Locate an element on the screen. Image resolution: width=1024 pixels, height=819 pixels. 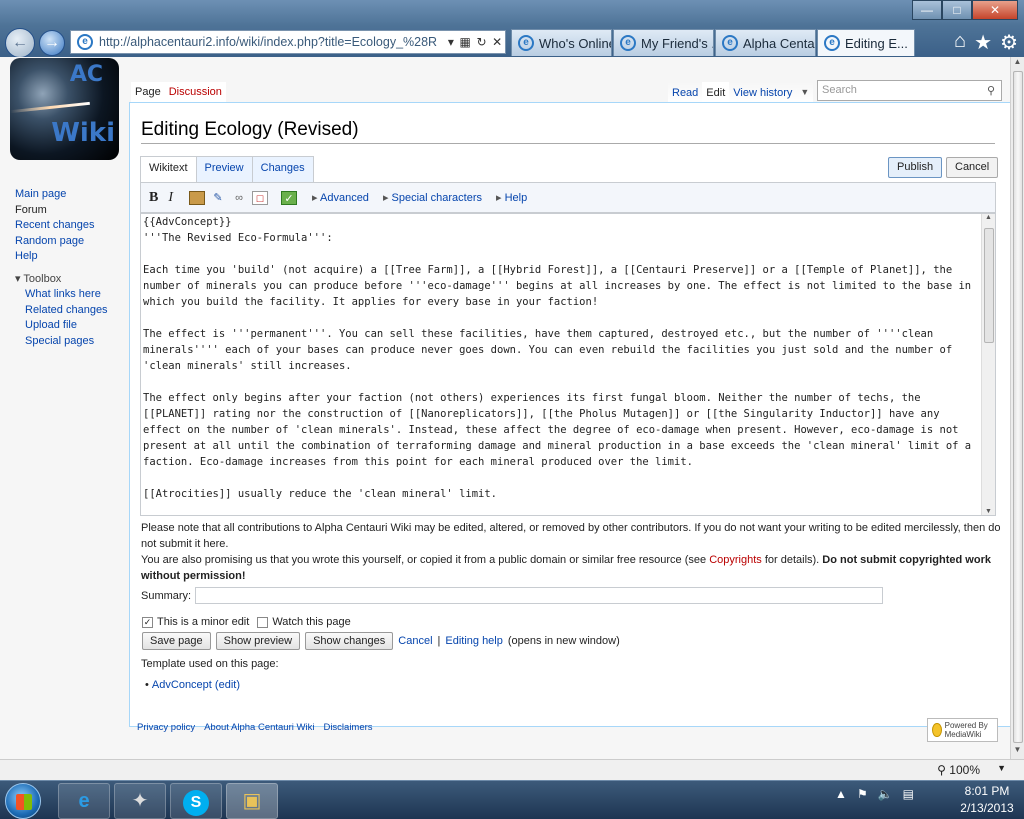
advanced-menu: Advanced is located at coordinates (340, 197).